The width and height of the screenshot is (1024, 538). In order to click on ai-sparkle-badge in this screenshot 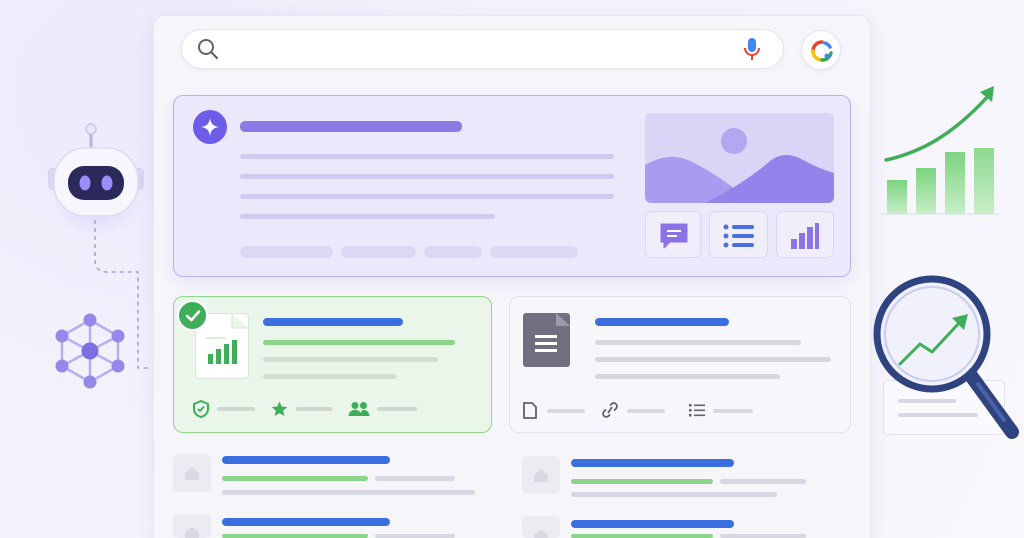, I will do `click(210, 127)`.